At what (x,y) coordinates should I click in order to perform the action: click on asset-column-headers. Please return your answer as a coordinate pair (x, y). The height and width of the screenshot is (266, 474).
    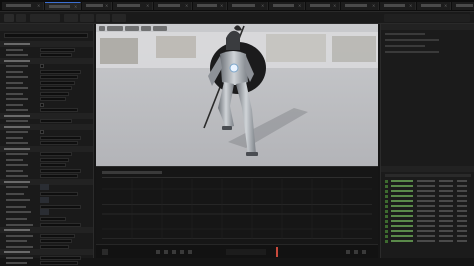
    Looking at the image, I should click on (428, 175).